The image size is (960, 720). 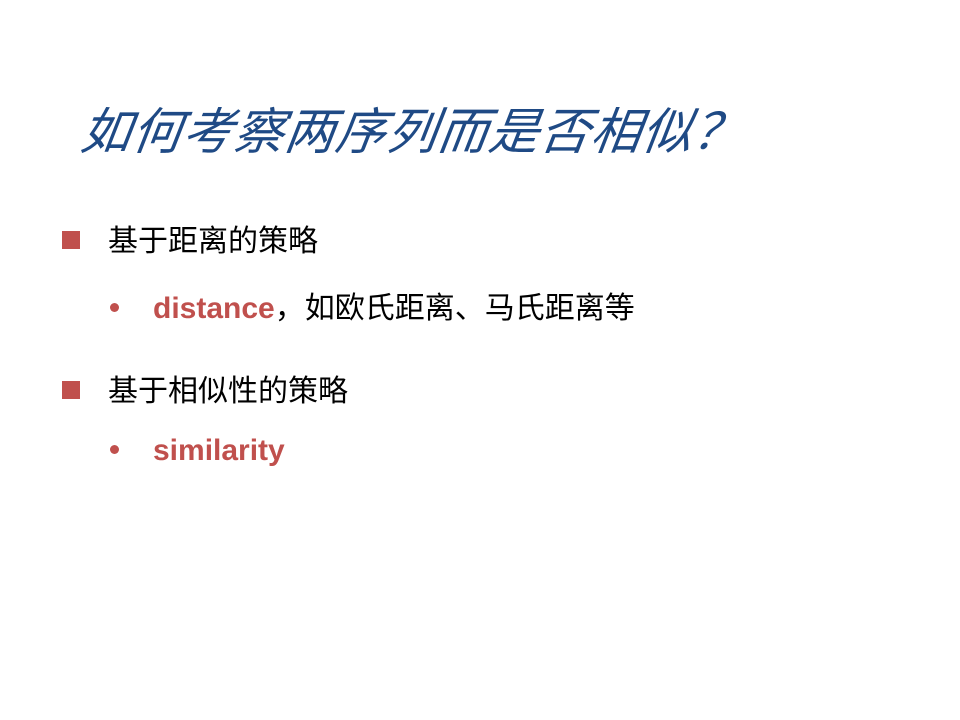 I want to click on bullet-similarity-strategy: 基于相似性的策略, so click(x=205, y=388).